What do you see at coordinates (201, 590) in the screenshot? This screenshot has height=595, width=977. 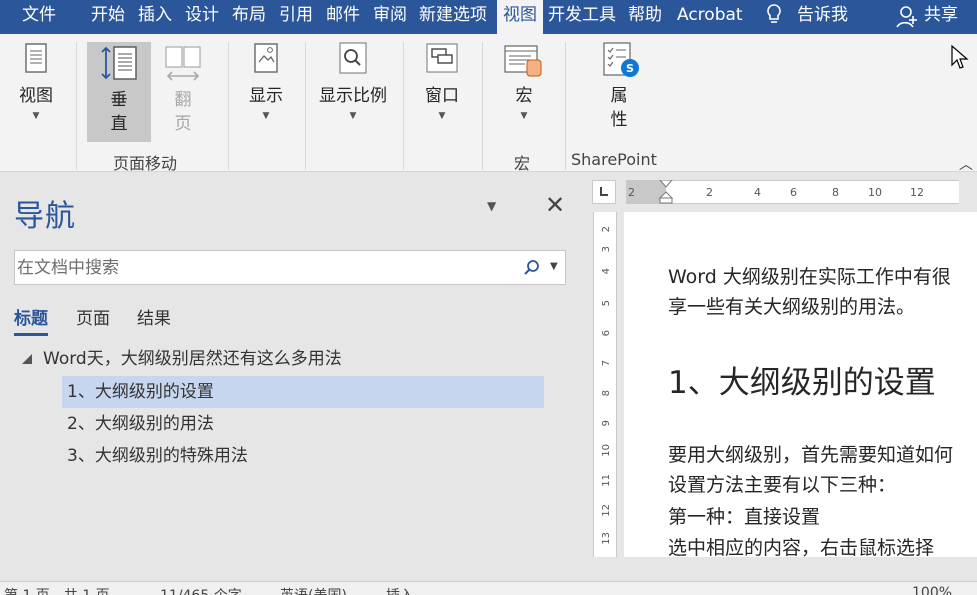 I see `word-count: 11/465 个字` at bounding box center [201, 590].